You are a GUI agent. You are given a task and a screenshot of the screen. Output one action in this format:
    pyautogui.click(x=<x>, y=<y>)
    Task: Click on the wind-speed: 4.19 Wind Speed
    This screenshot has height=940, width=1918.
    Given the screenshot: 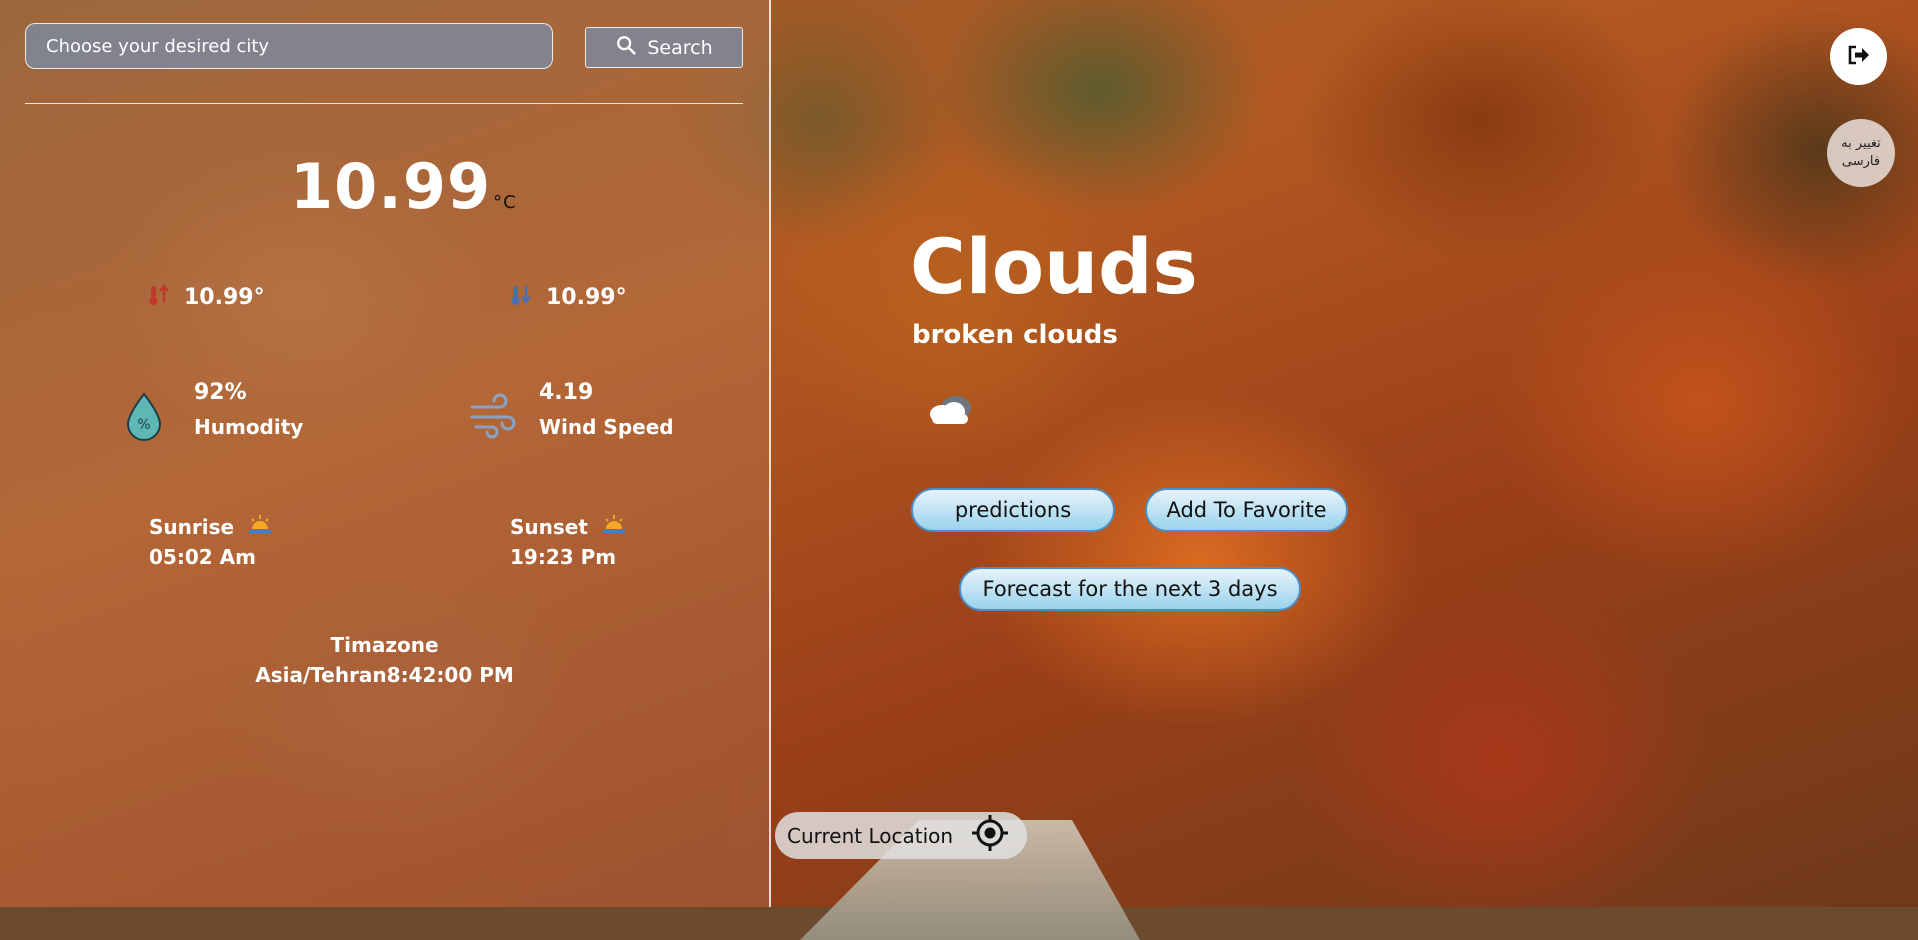 What is the action you would take?
    pyautogui.click(x=606, y=409)
    